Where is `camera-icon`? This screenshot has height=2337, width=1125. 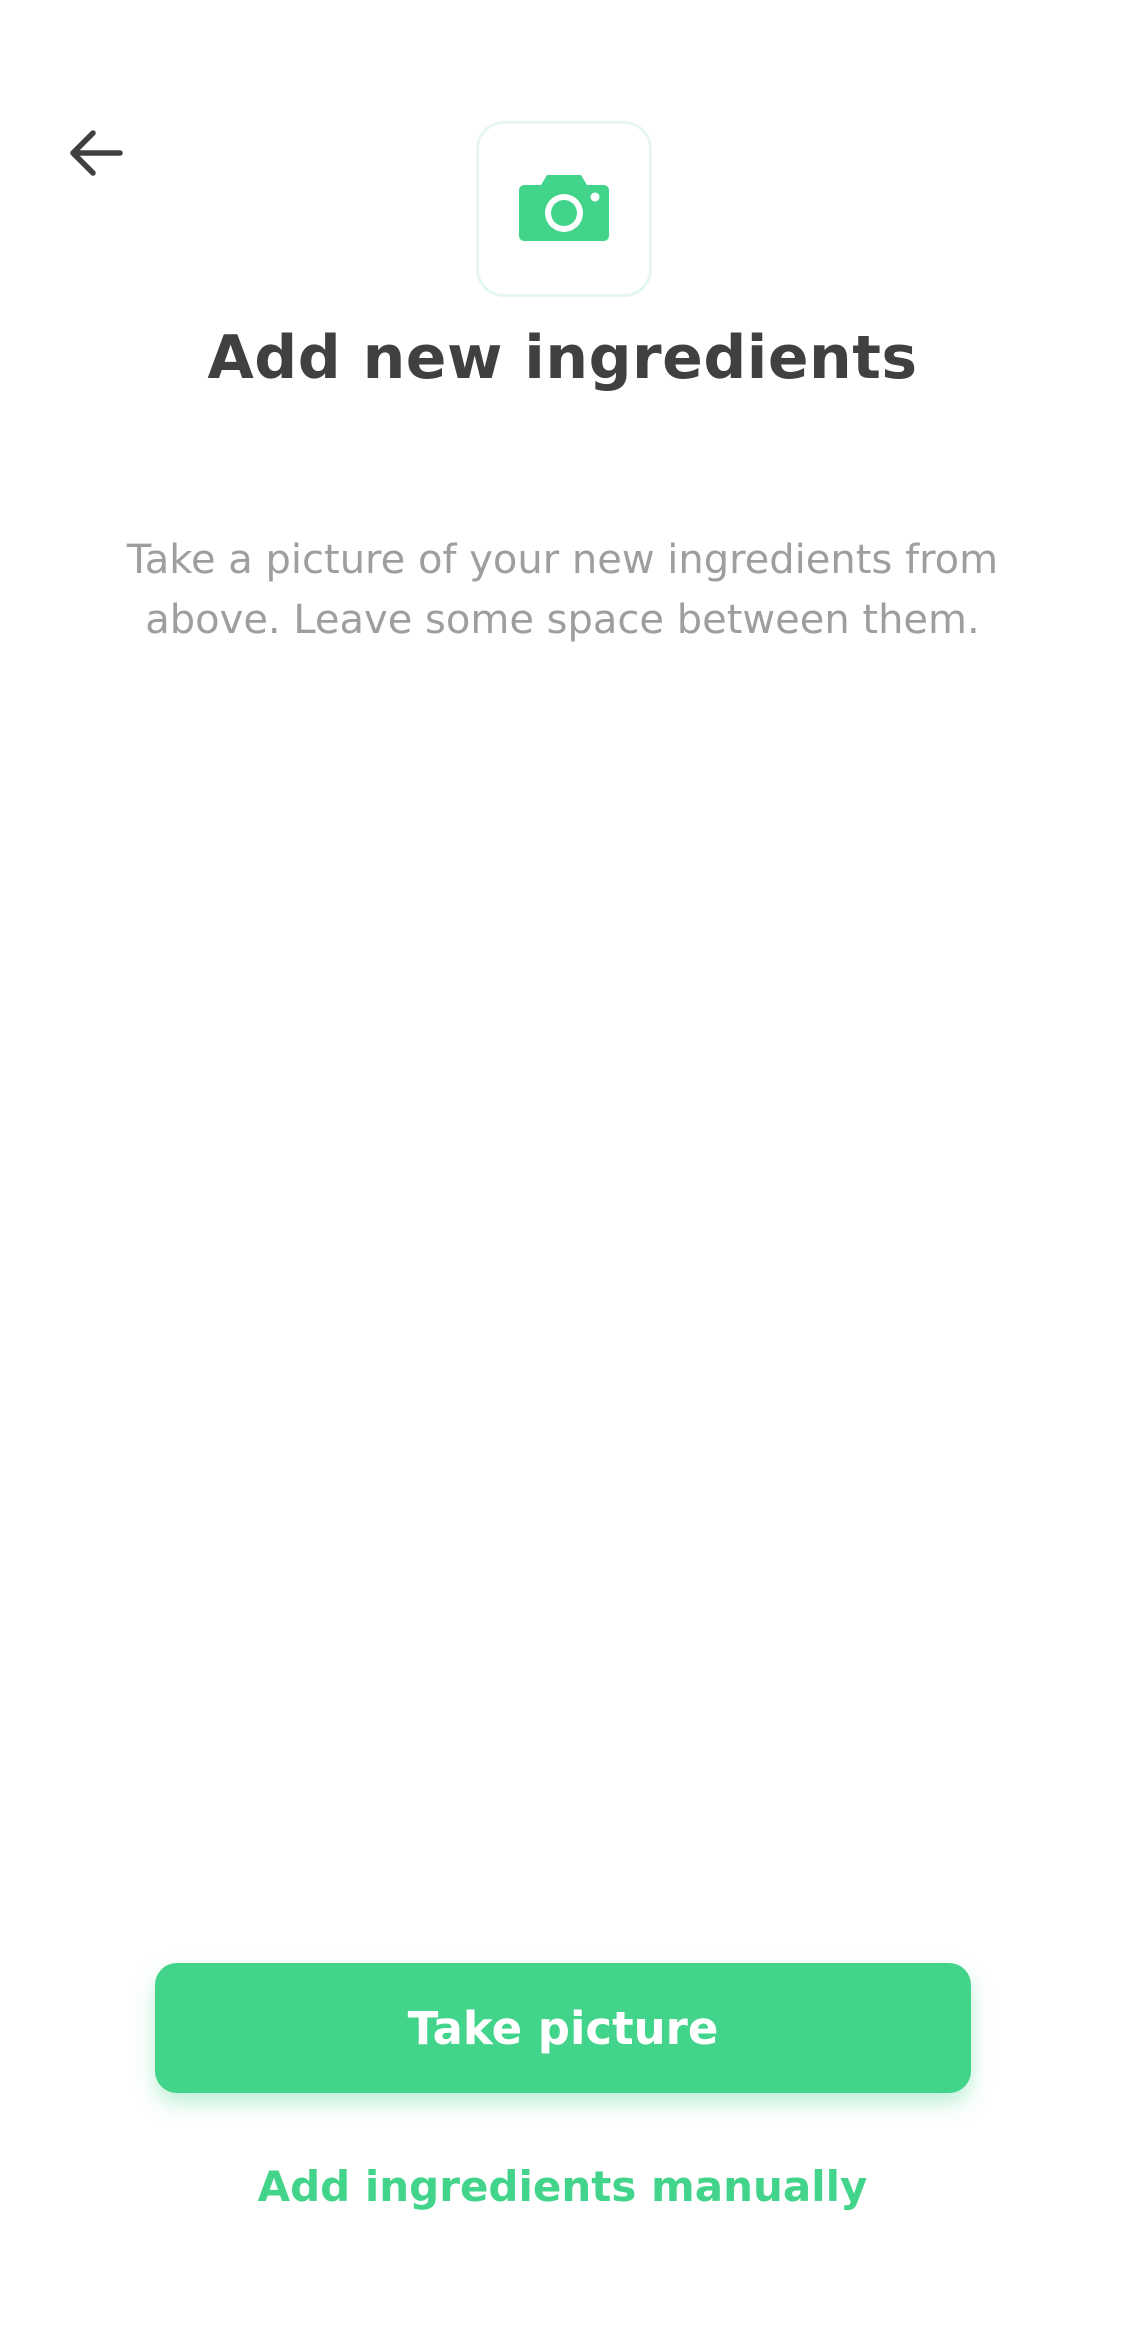
camera-icon is located at coordinates (564, 209).